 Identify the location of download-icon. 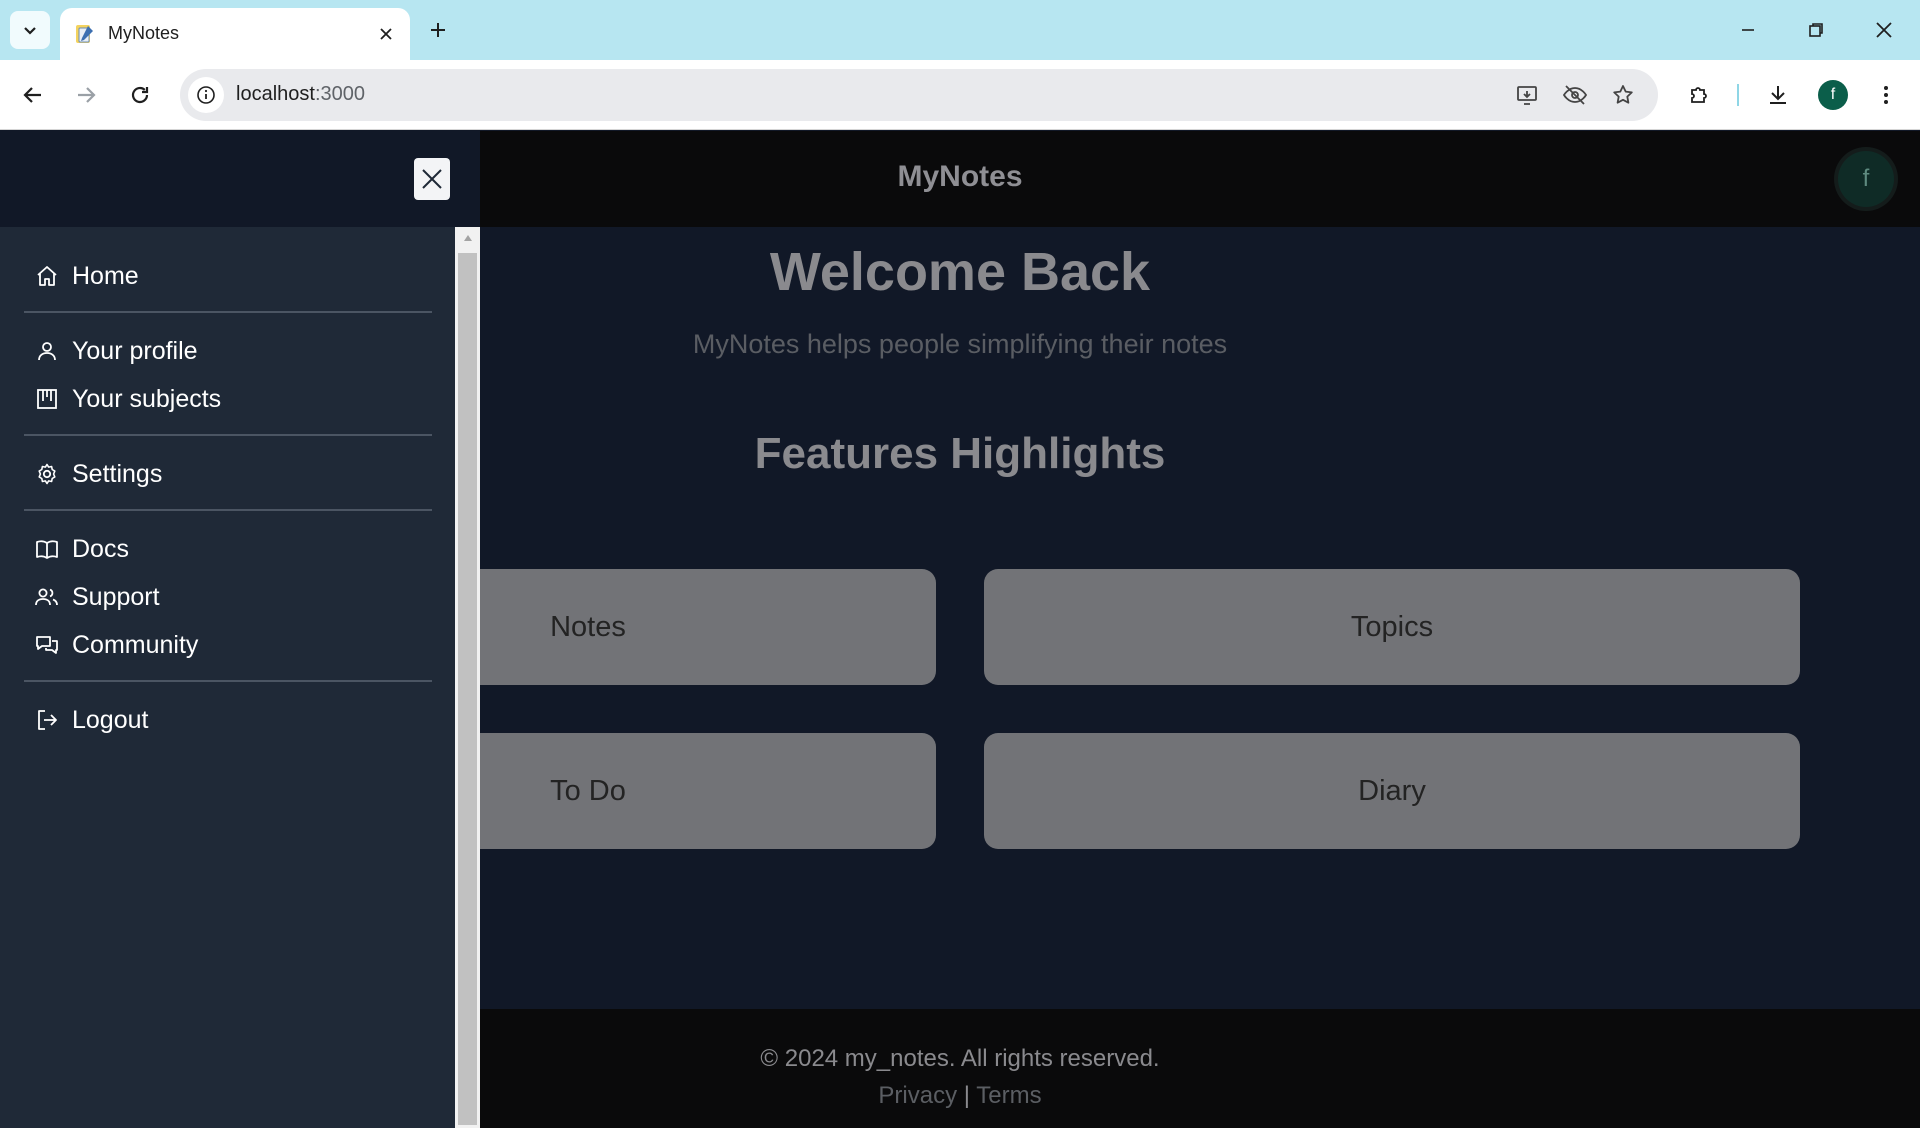
(1778, 95).